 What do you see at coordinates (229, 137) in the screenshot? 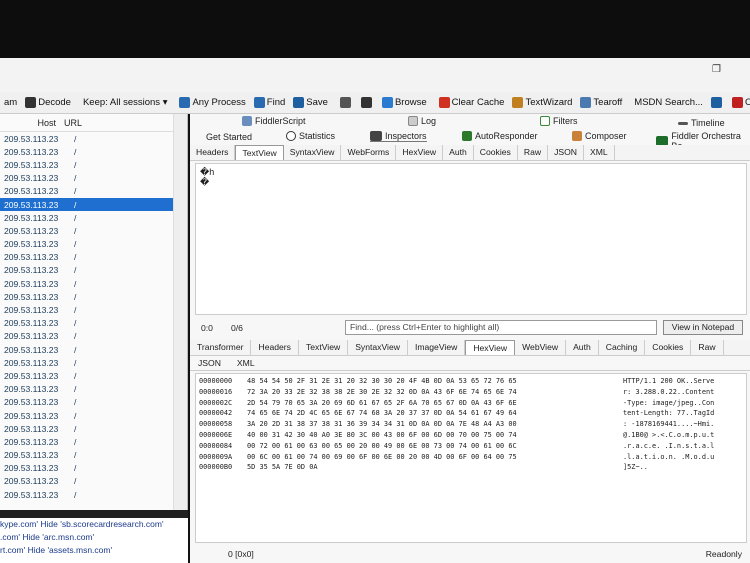
I see `tab-get-started: Get Started` at bounding box center [229, 137].